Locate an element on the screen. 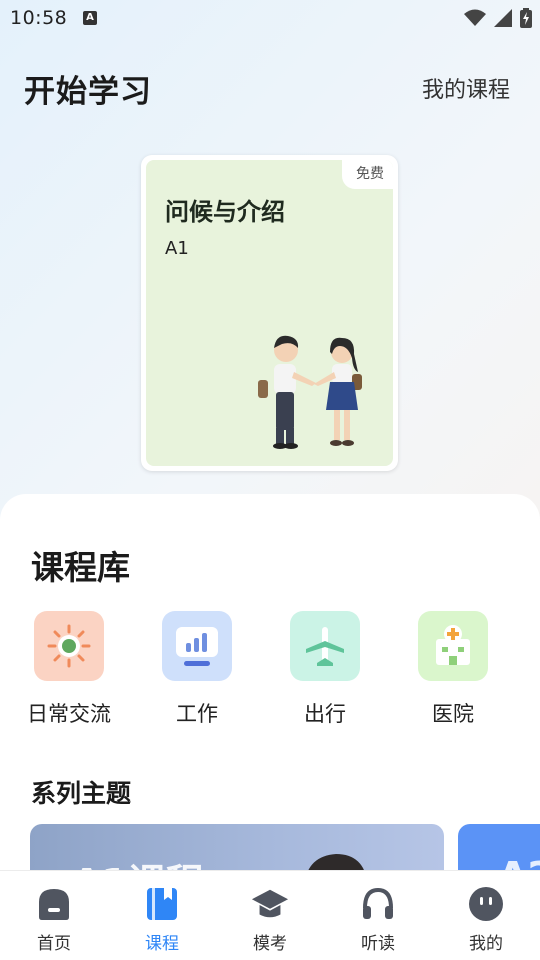 Image resolution: width=540 pixels, height=960 pixels. headphones-icon is located at coordinates (378, 904).